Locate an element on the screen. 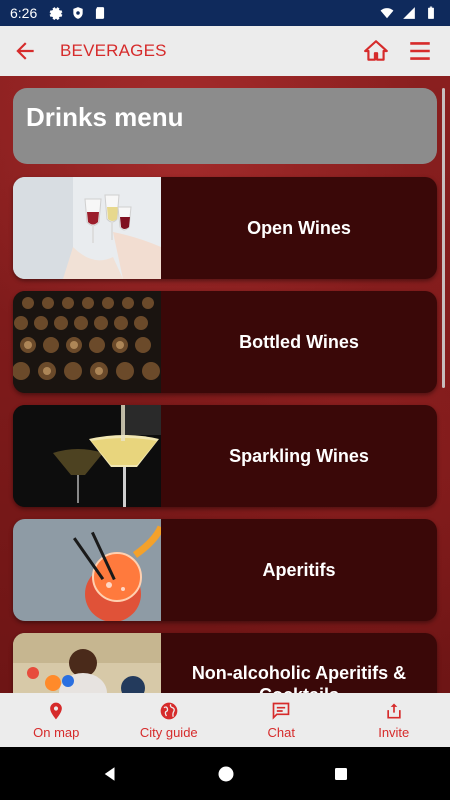 The height and width of the screenshot is (800, 450). system-recents-button is located at coordinates (341, 774).